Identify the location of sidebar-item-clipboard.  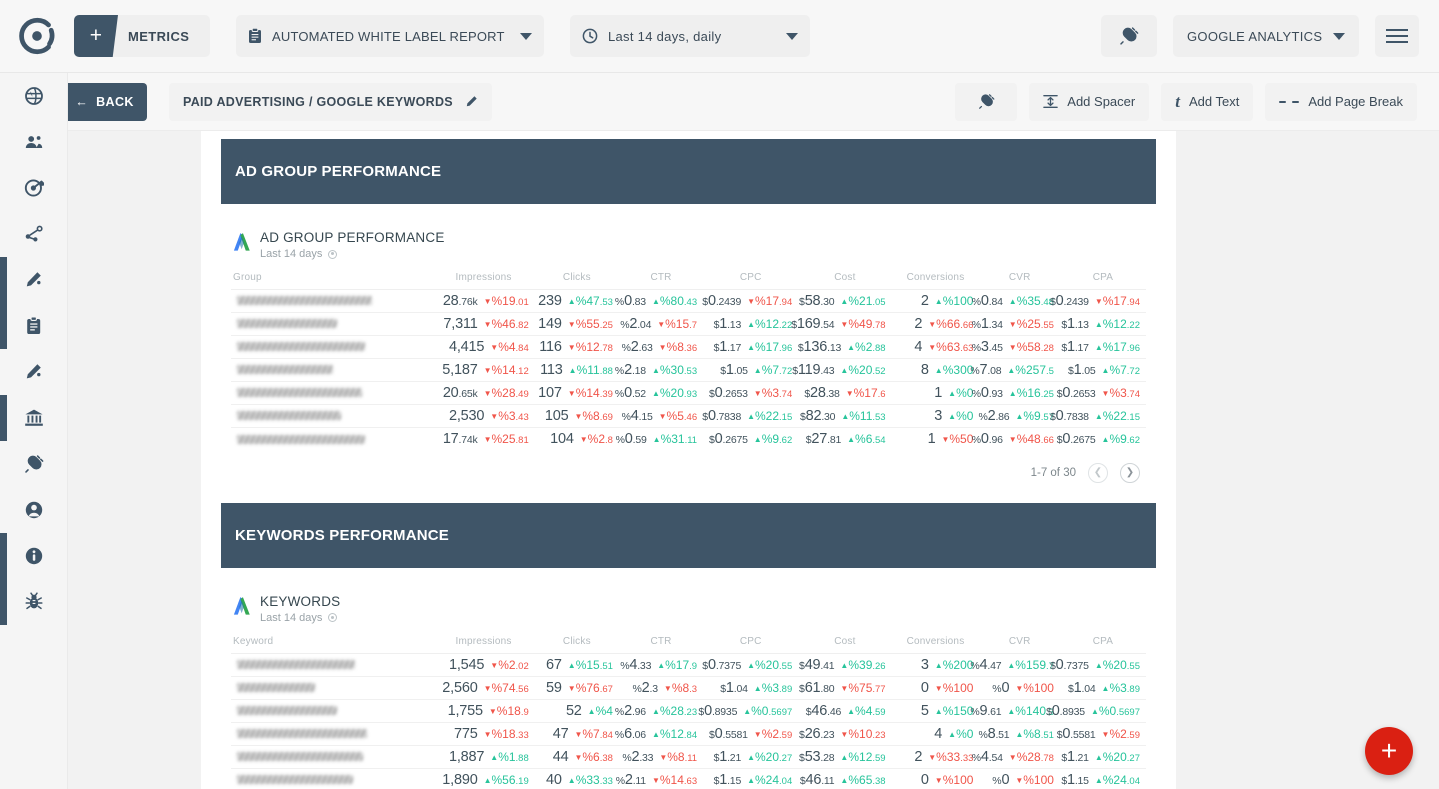
(33, 326).